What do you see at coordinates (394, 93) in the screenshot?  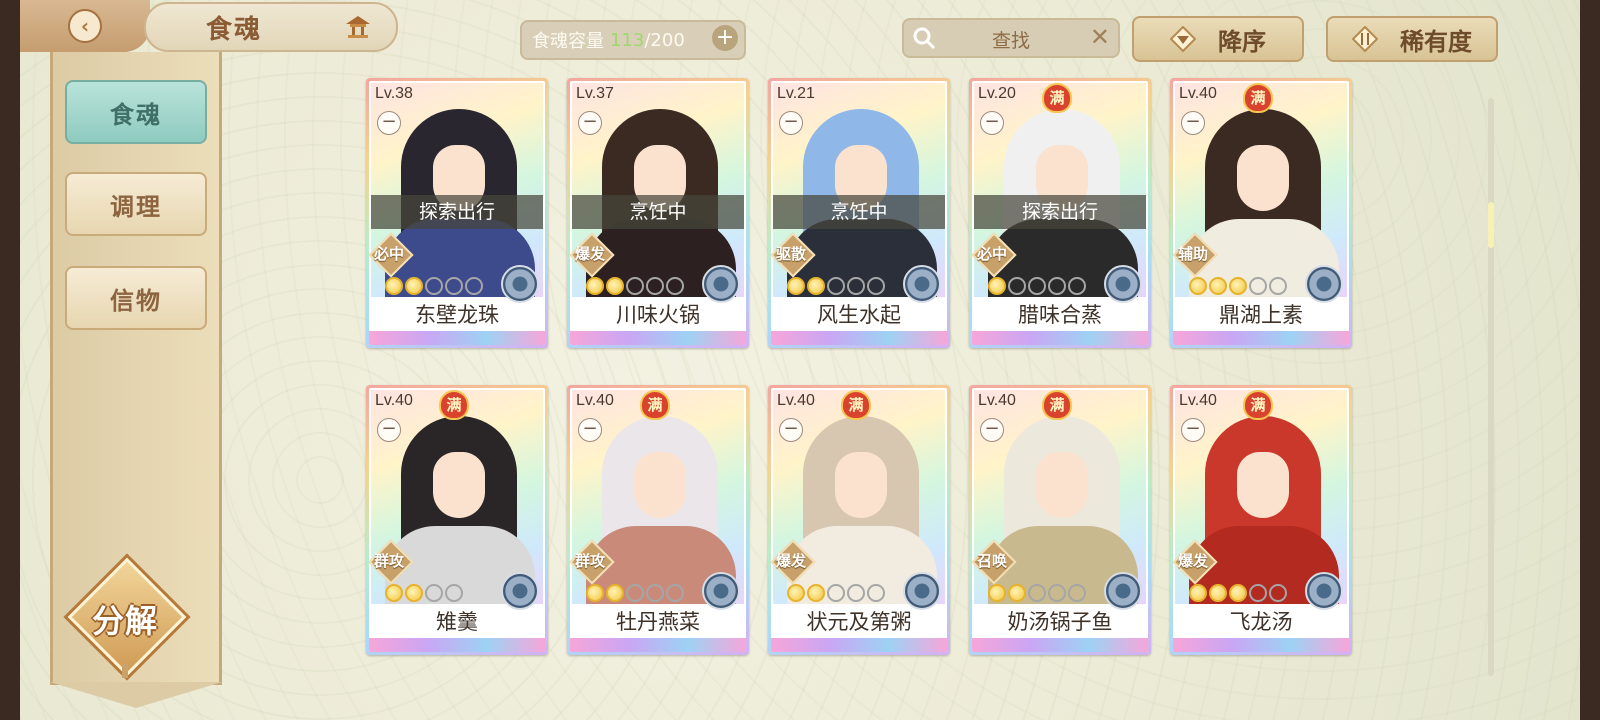 I see `card-level: Lv.38` at bounding box center [394, 93].